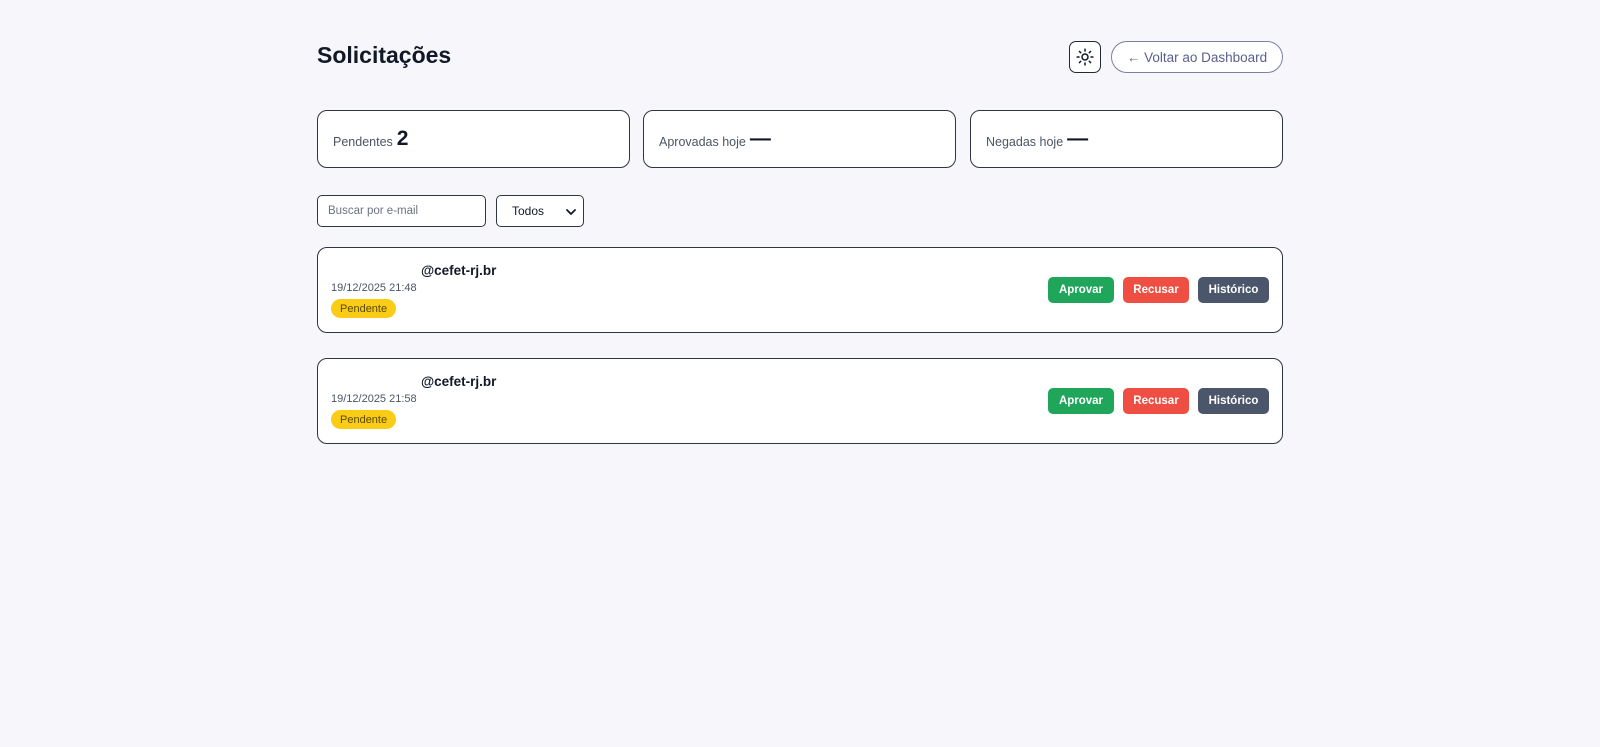  I want to click on stat-label: Negadas hoje, so click(1025, 141).